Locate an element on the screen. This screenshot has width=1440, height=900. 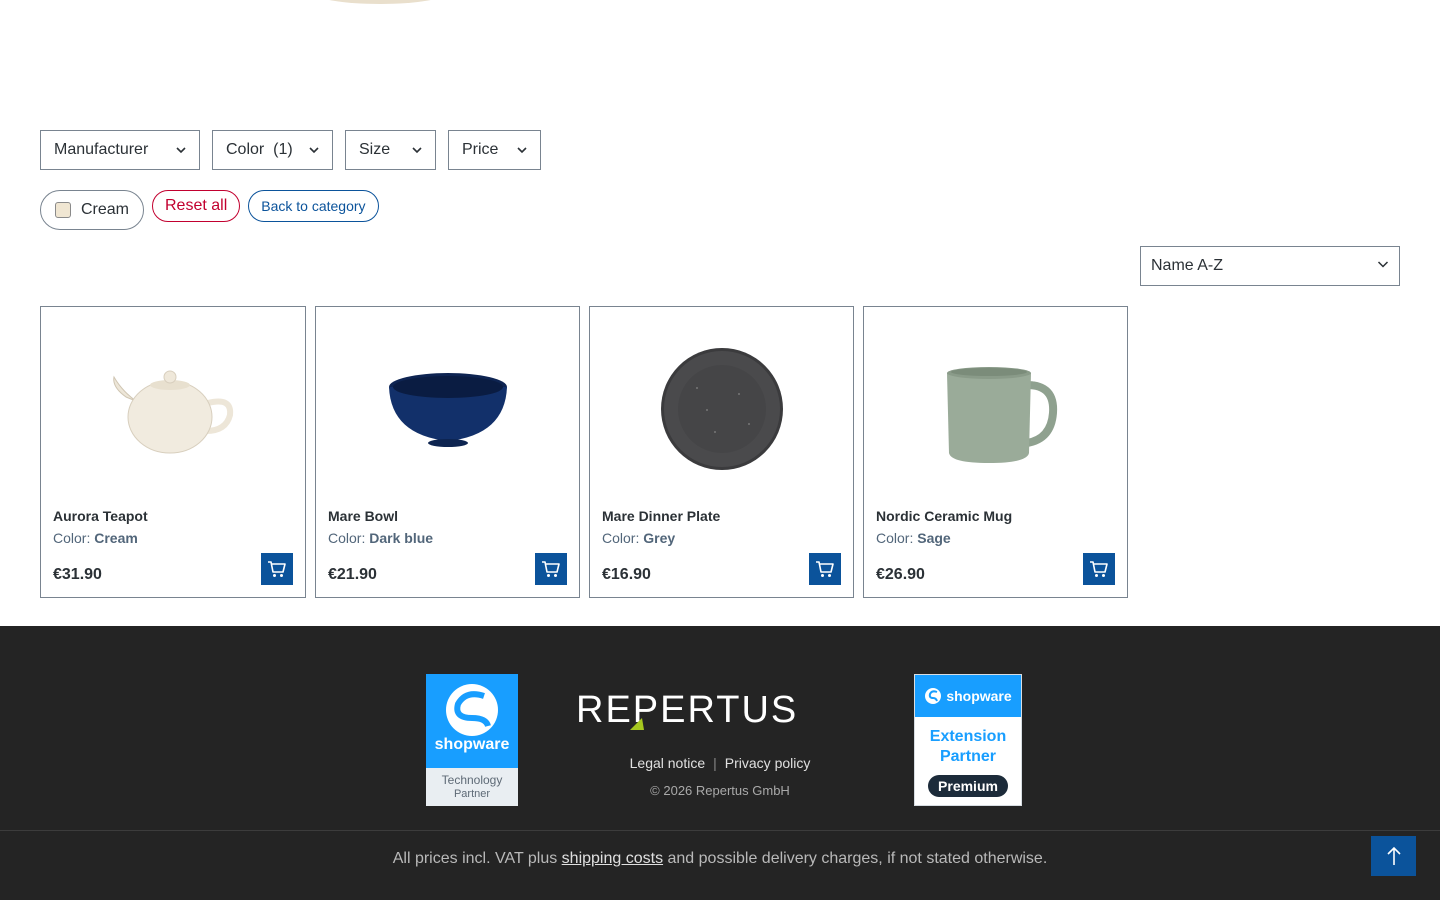
product-name: Nordic Ceramic Mug is located at coordinates (944, 516).